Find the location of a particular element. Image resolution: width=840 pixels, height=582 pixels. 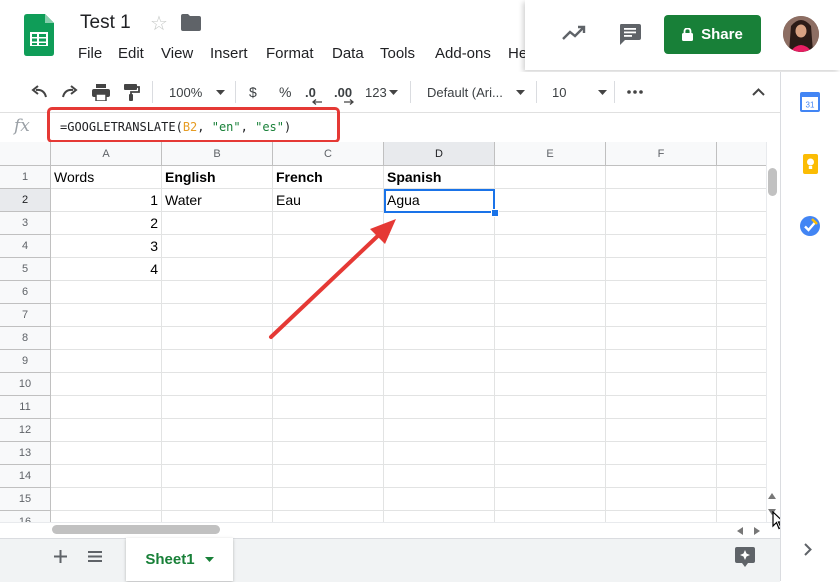

cell-c15 is located at coordinates (328, 499).